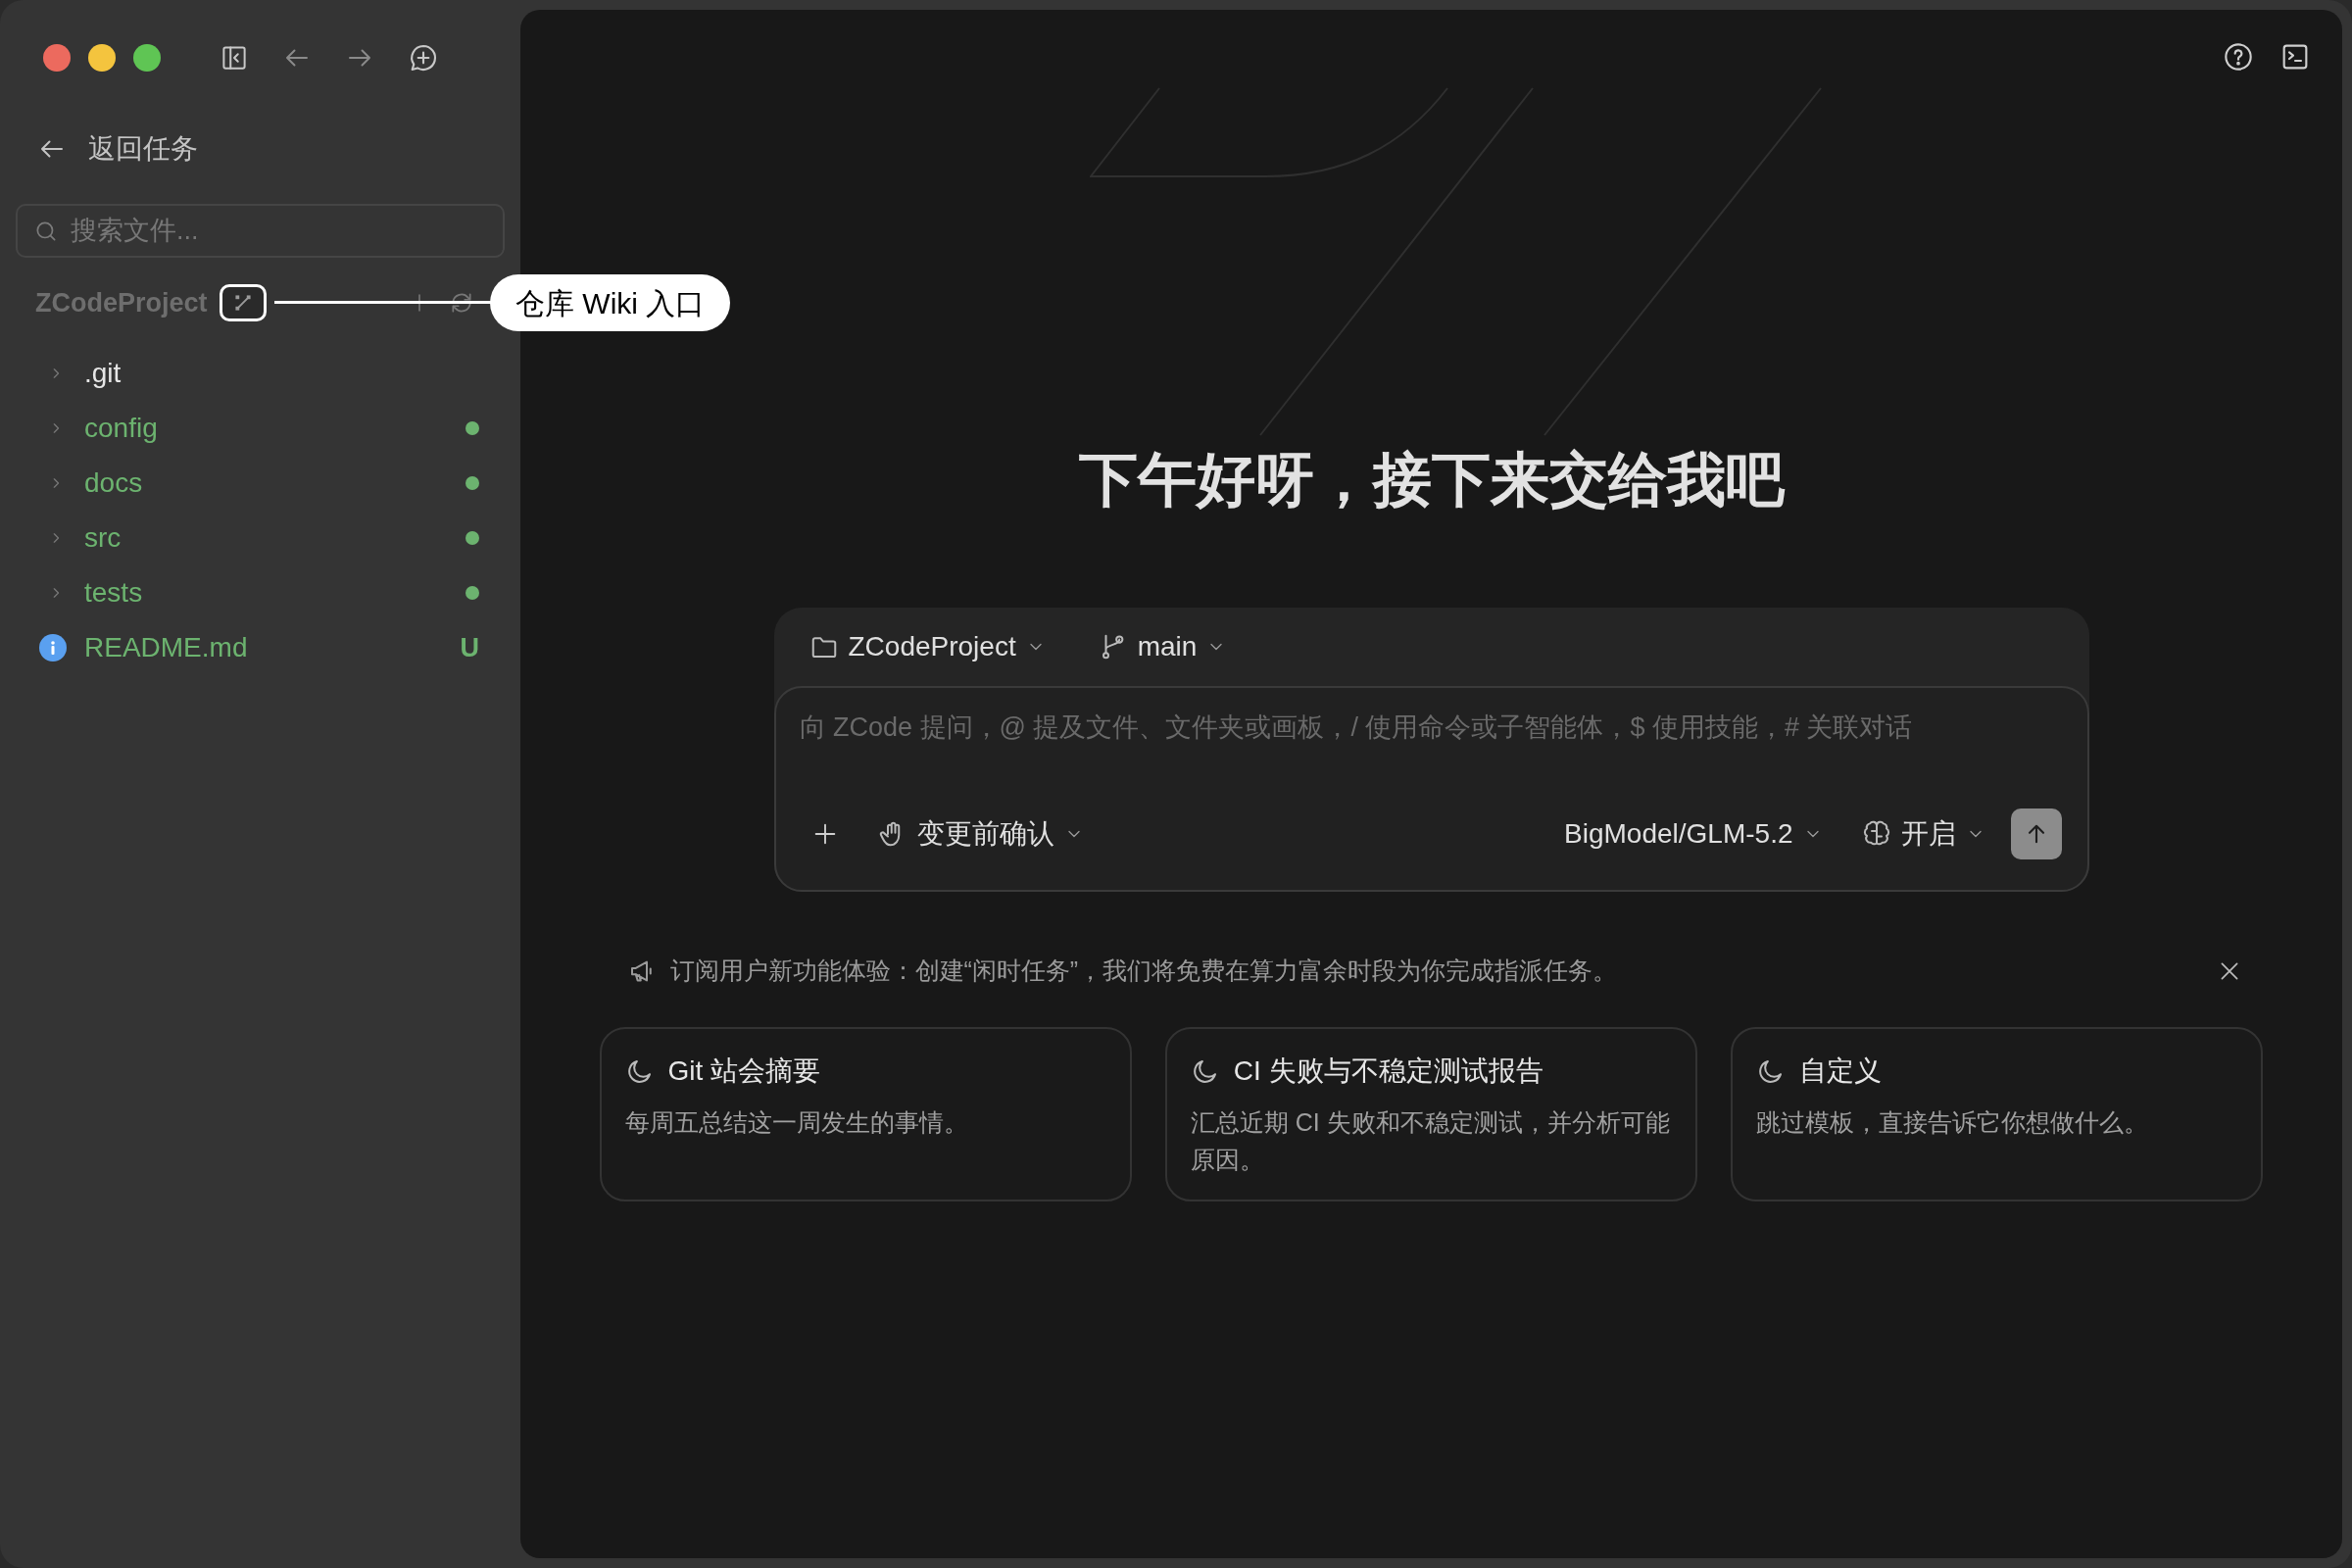 Image resolution: width=2352 pixels, height=1568 pixels. Describe the element at coordinates (470, 647) in the screenshot. I see `git-status-letter: U` at that location.